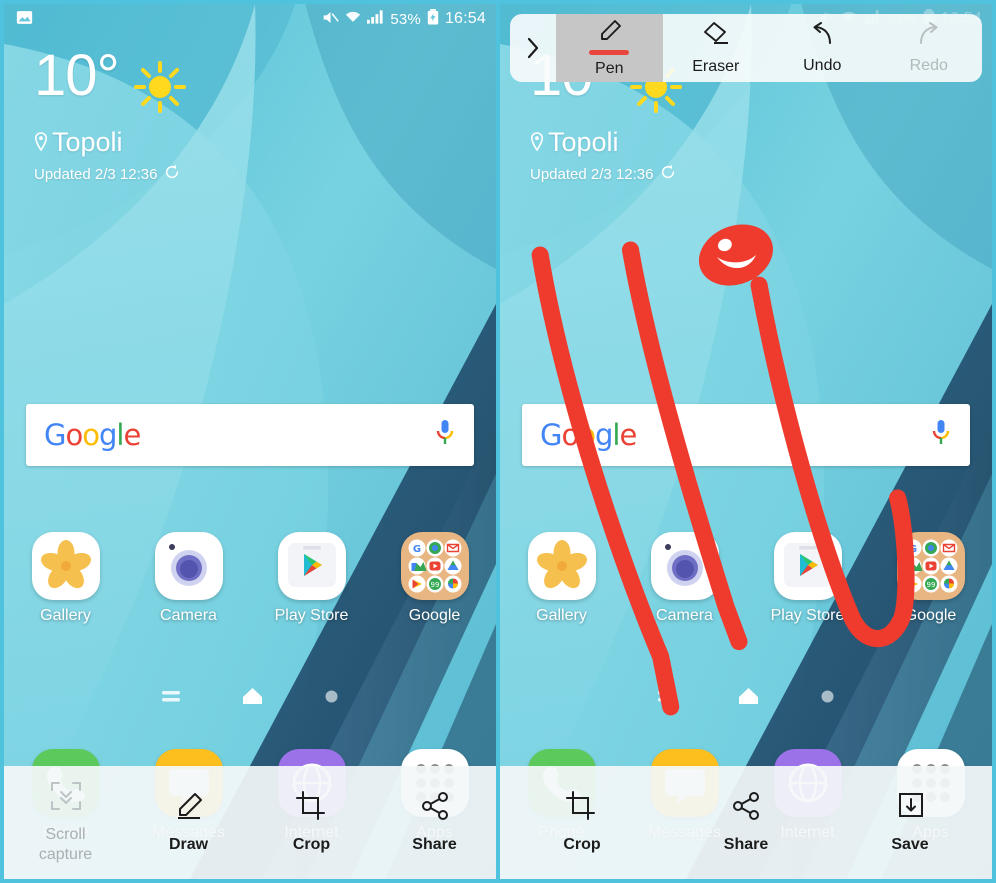 This screenshot has width=996, height=883. I want to click on undo-label: Undo, so click(822, 65).